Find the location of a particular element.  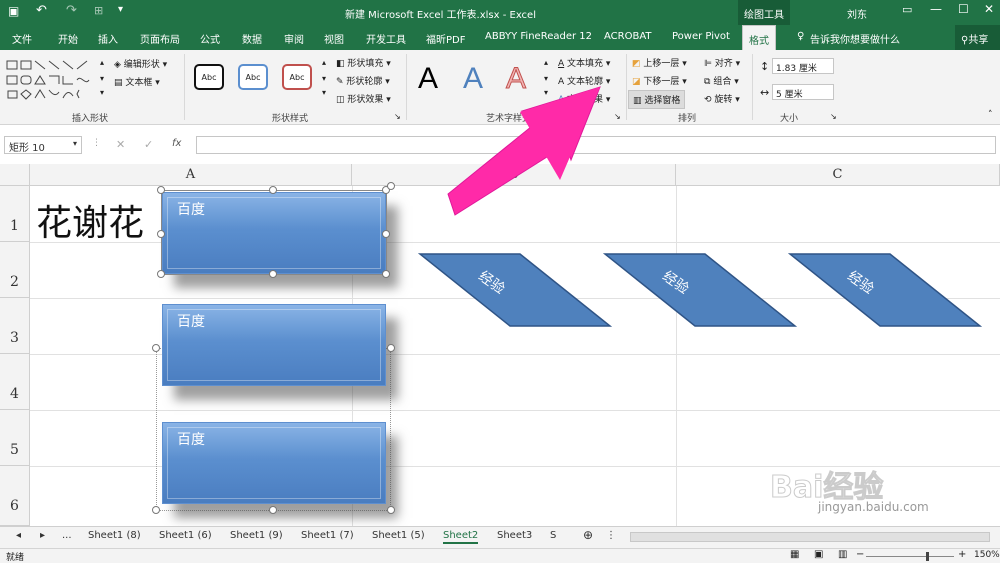

separator is located at coordinates (626, 87).